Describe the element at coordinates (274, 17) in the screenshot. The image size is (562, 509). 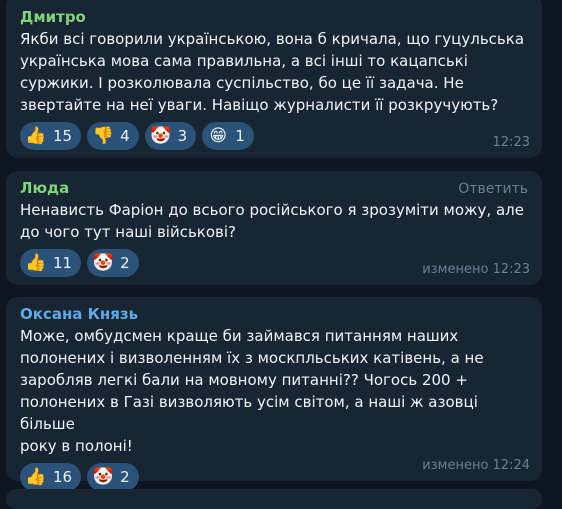
I see `author-name: Дмитро` at that location.